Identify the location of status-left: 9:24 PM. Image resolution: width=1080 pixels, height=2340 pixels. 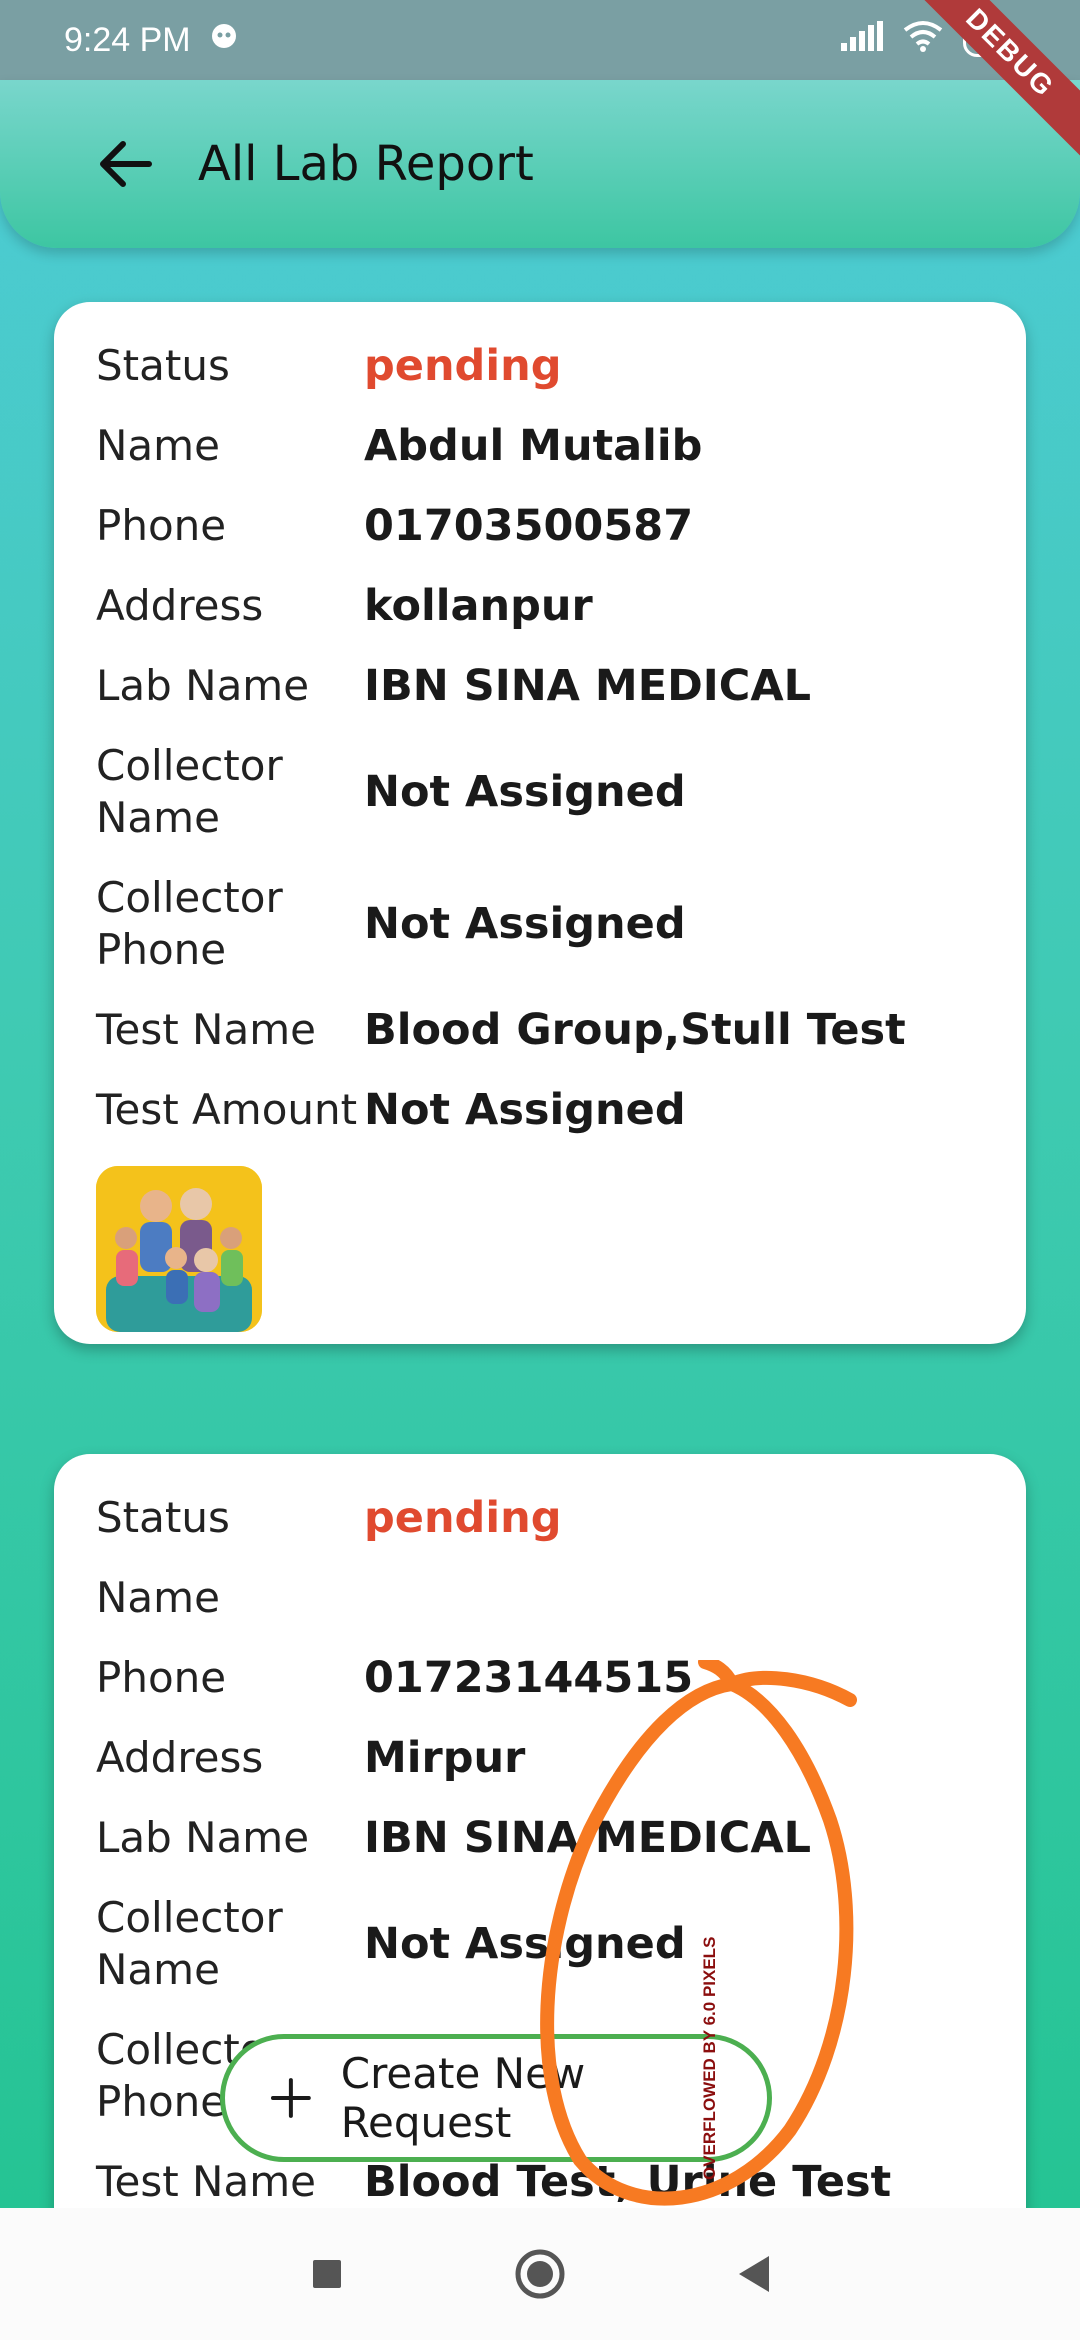
(151, 40).